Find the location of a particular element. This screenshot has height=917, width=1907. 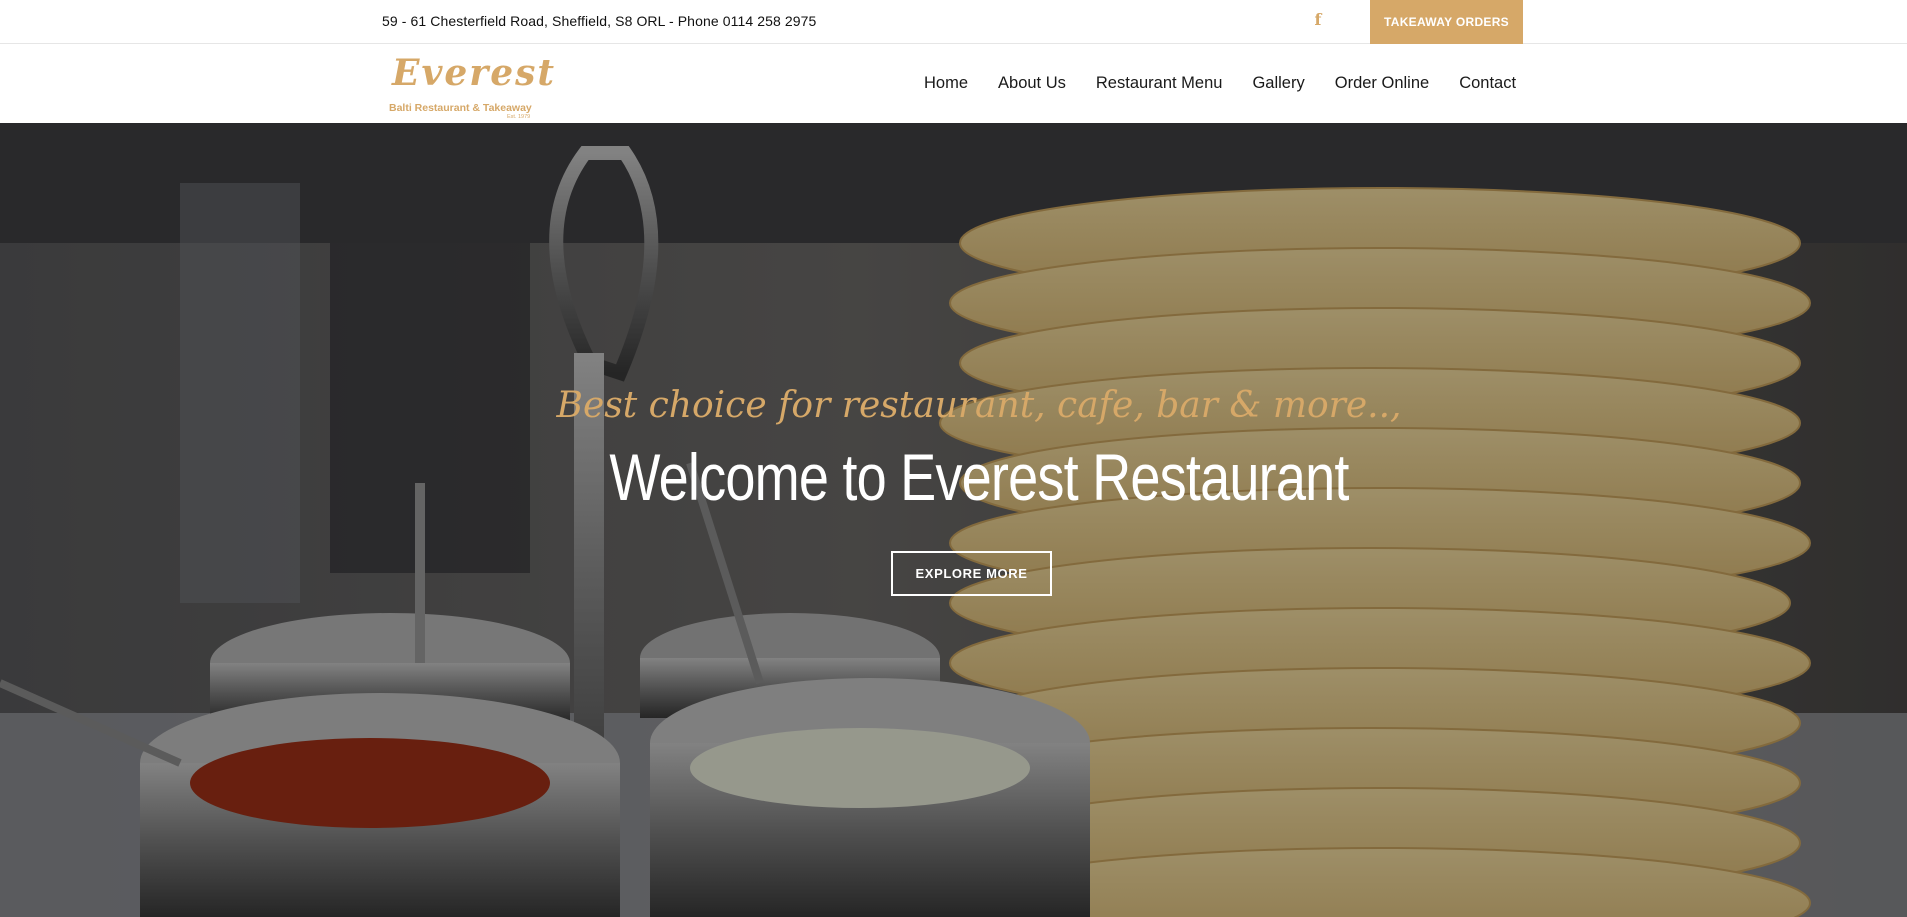

hero-headline: Welcome to Everest Restaurant is located at coordinates (979, 477).